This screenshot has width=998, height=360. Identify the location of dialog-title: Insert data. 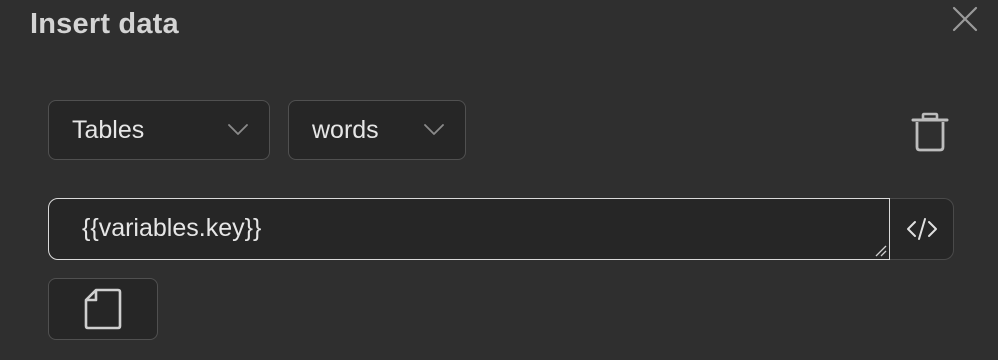
(104, 24).